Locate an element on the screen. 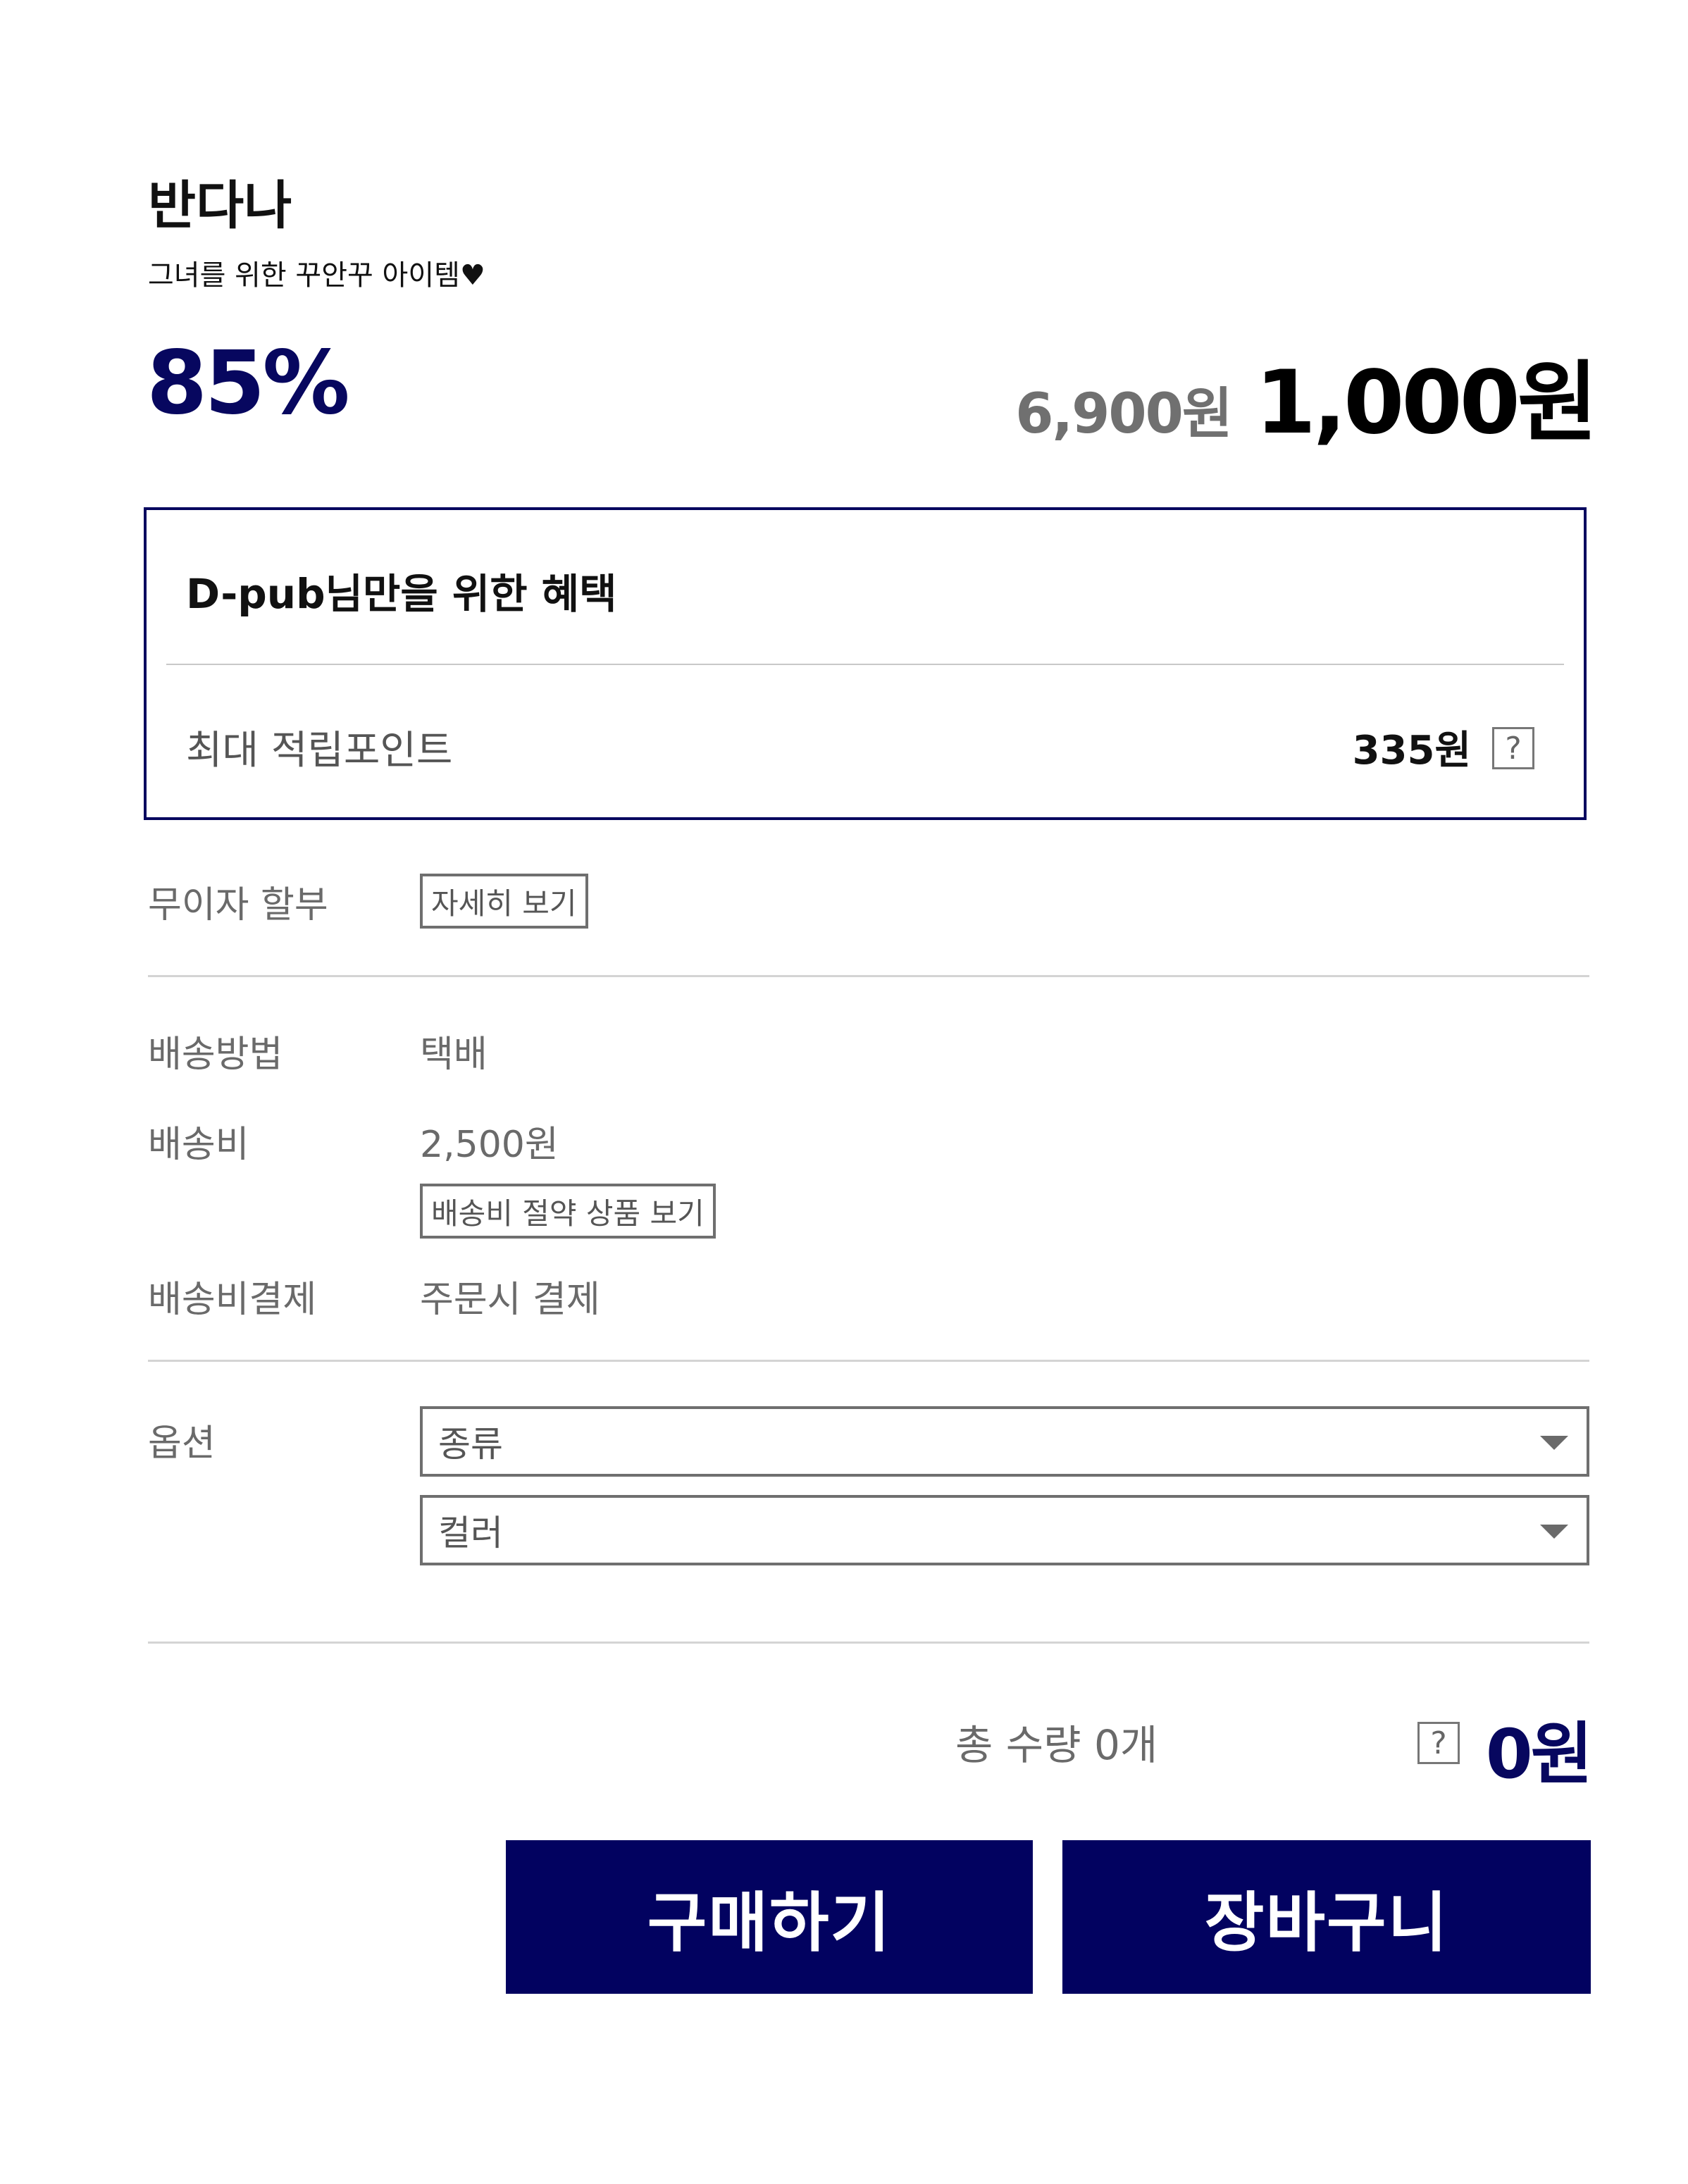 The image size is (1688, 2184). product-tagline: 그녀를 위한 꾸안꾸 아이템♥ is located at coordinates (316, 275).